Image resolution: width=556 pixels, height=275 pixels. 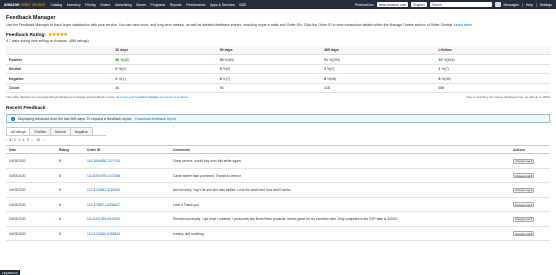 I want to click on menu-reports: Reports, so click(x=176, y=5).